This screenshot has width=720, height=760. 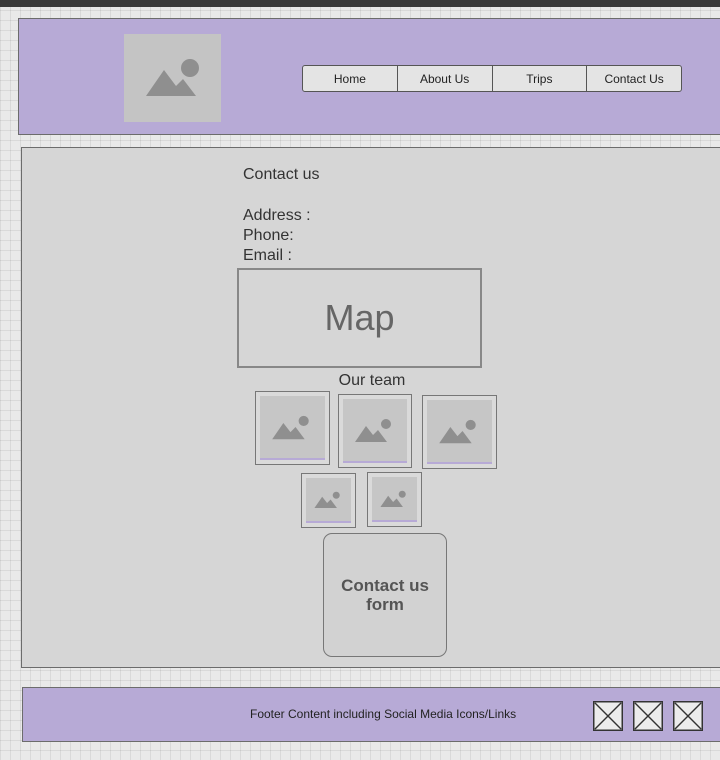 I want to click on address-label: Address :, so click(x=277, y=215).